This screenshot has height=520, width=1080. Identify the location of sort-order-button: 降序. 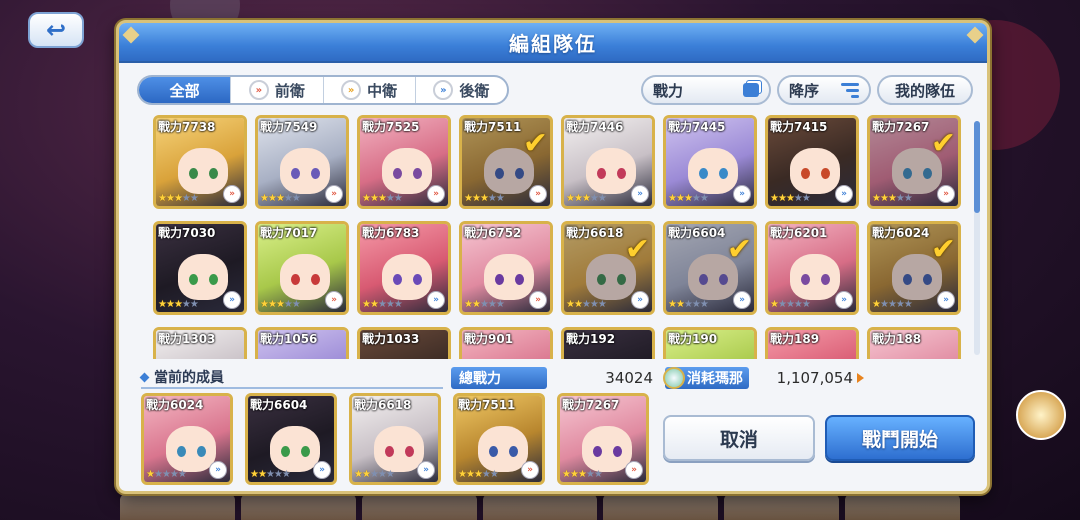
(824, 90).